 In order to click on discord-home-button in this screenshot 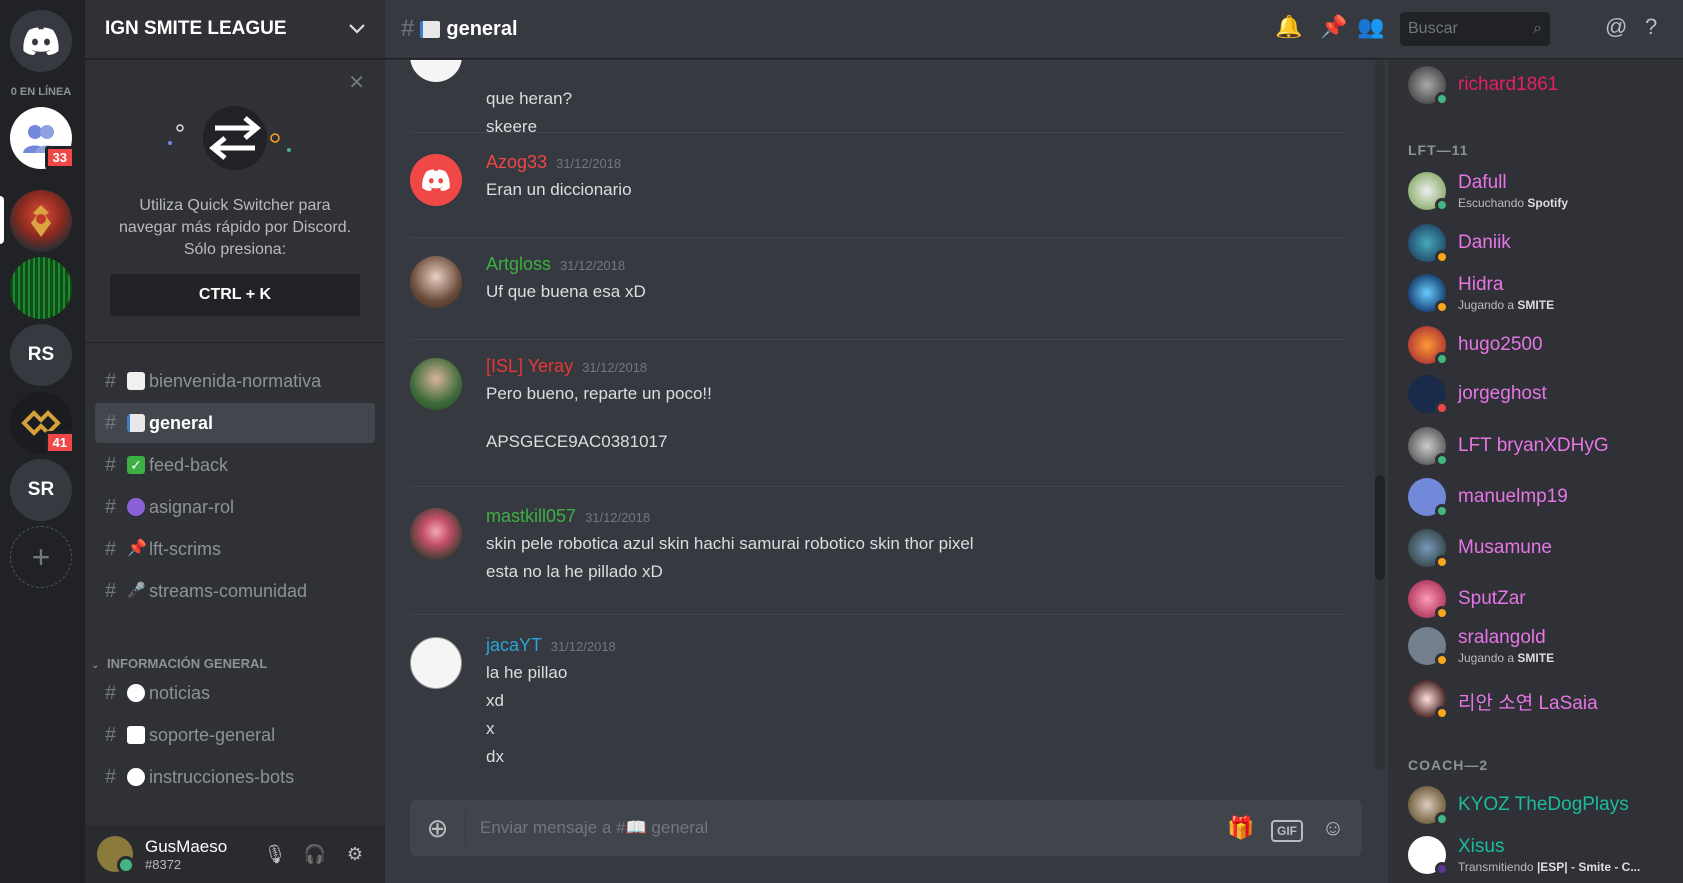, I will do `click(41, 41)`.